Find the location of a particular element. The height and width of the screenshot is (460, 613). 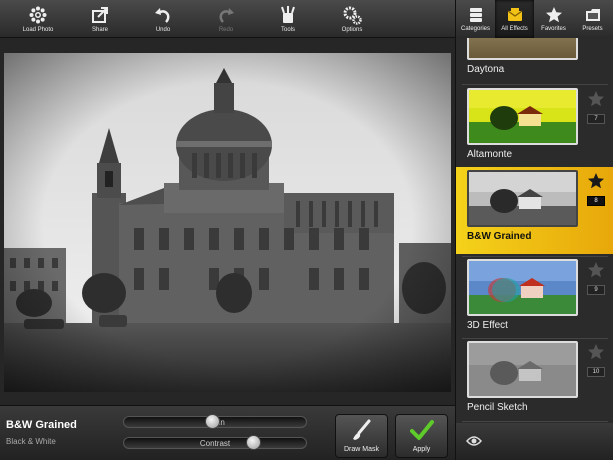

gear-flower-icon is located at coordinates (38, 15).